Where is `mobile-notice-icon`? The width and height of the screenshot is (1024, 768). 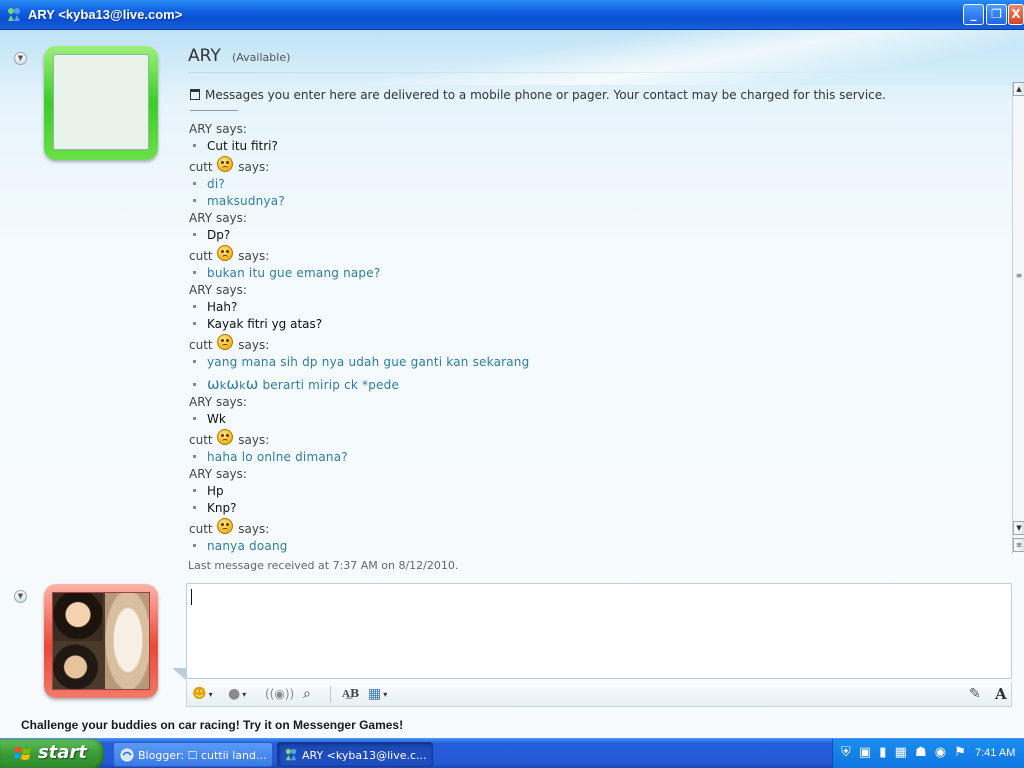 mobile-notice-icon is located at coordinates (195, 94).